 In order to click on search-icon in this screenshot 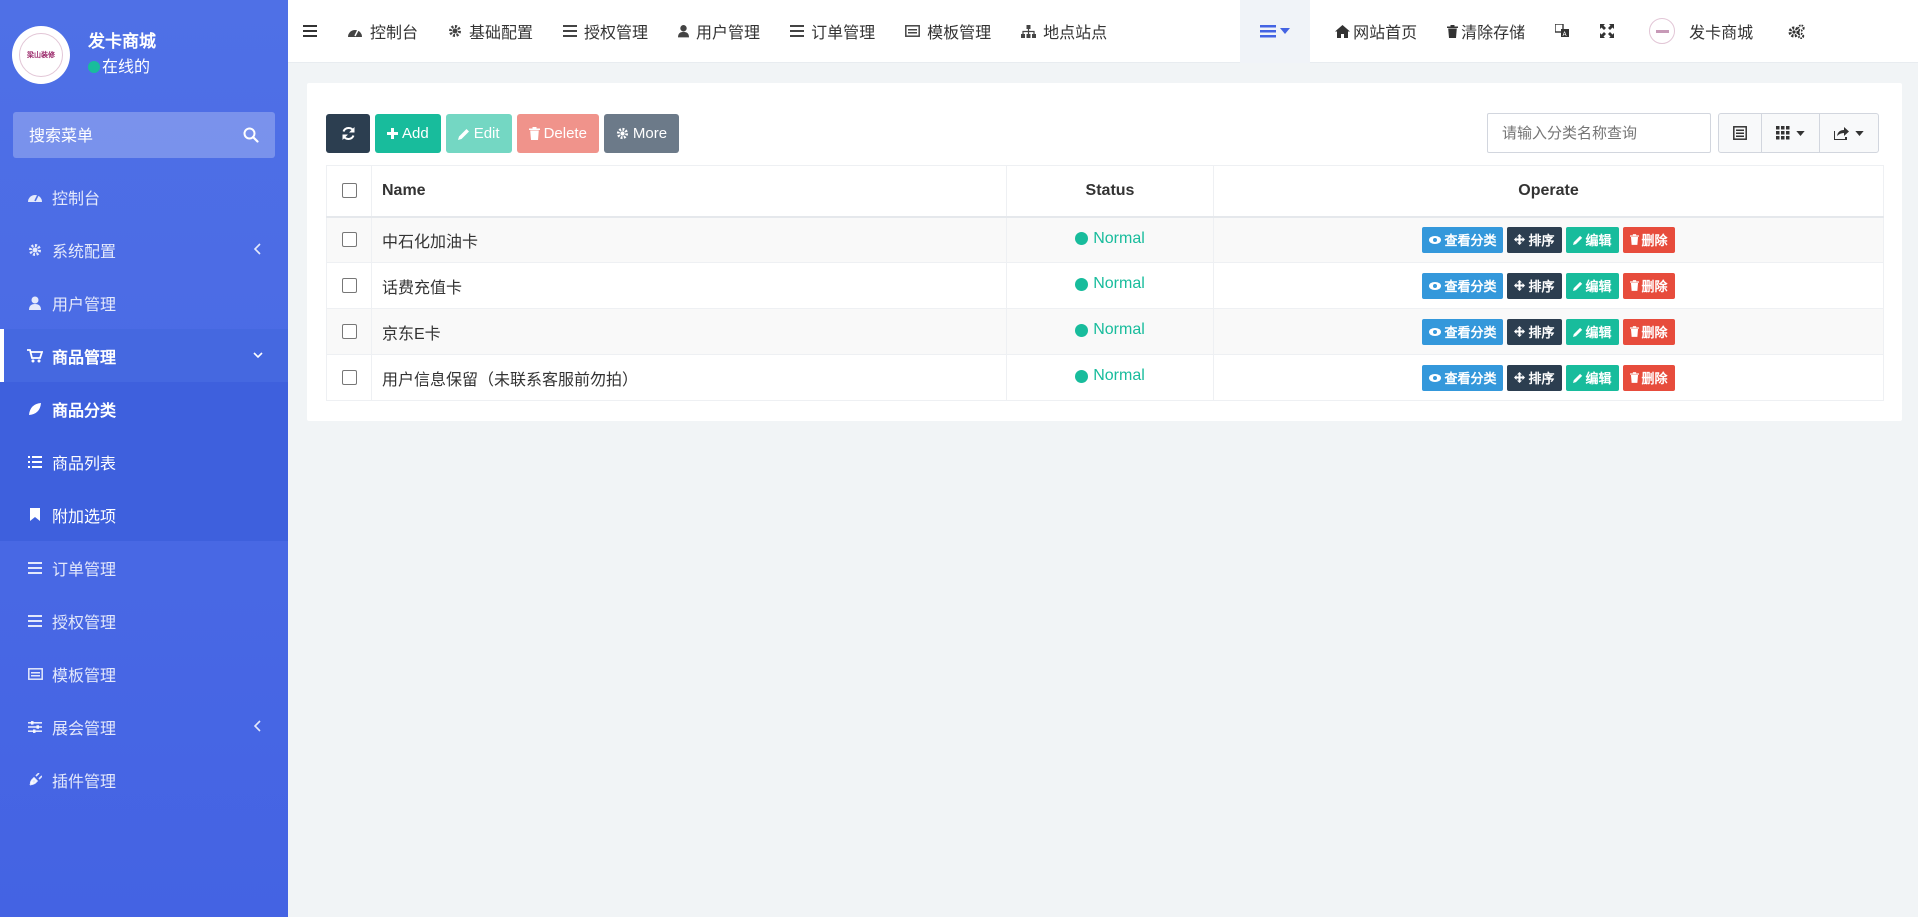, I will do `click(251, 135)`.